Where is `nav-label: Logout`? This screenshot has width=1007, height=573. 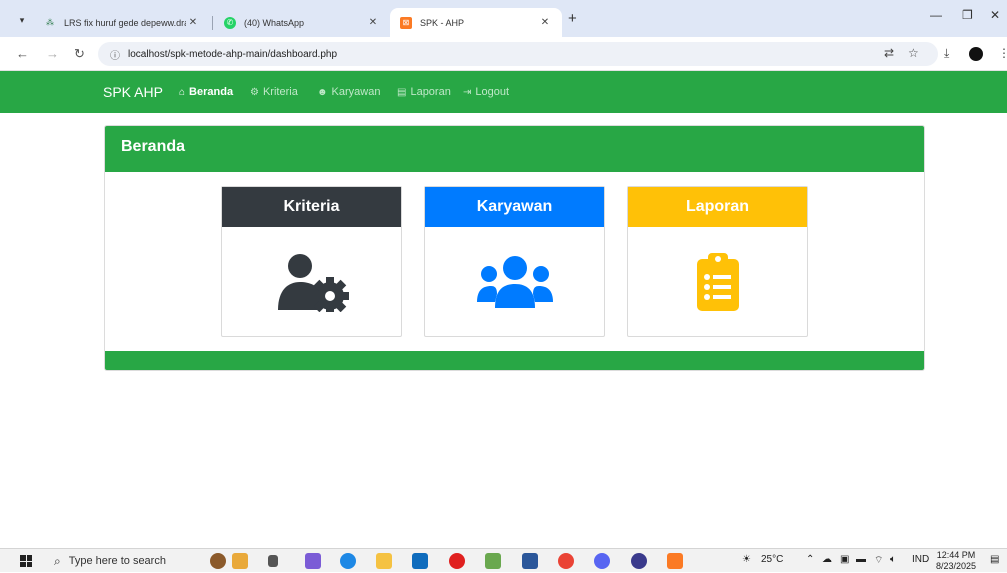 nav-label: Logout is located at coordinates (492, 92).